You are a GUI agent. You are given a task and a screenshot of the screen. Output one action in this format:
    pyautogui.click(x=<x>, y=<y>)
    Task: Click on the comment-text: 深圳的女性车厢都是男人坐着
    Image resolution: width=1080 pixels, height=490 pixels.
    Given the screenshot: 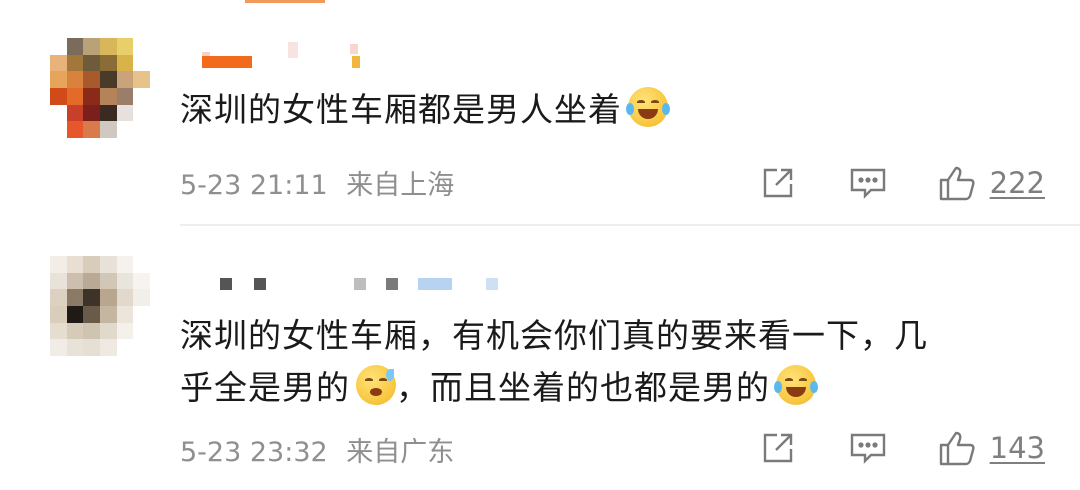 What is the action you would take?
    pyautogui.click(x=610, y=110)
    